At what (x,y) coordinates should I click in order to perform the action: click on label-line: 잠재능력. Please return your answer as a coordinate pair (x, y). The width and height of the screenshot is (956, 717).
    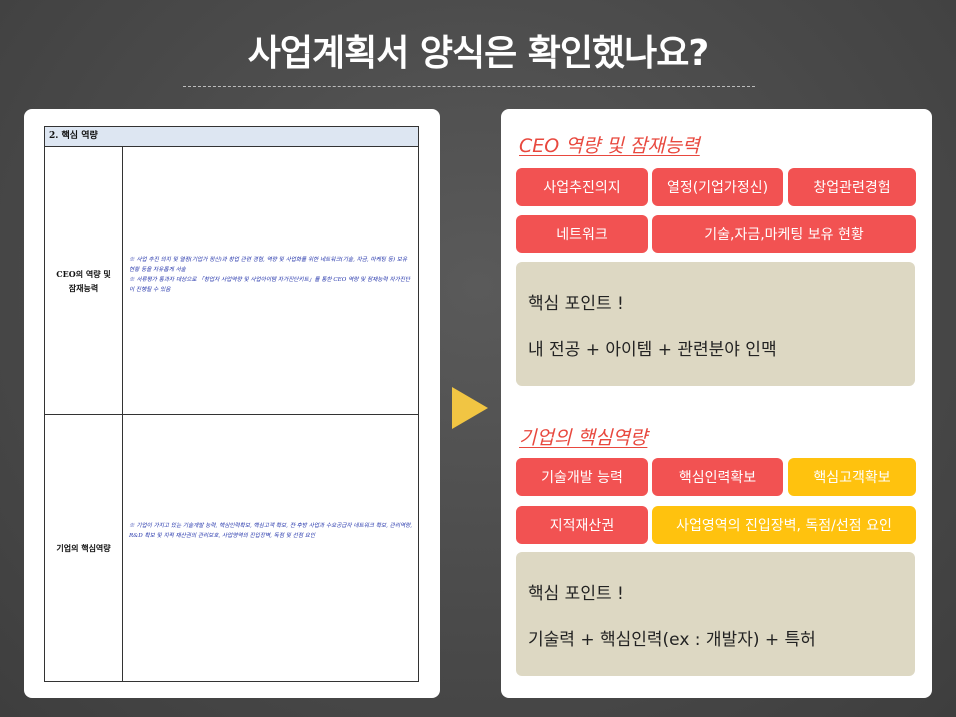
    Looking at the image, I should click on (83, 287).